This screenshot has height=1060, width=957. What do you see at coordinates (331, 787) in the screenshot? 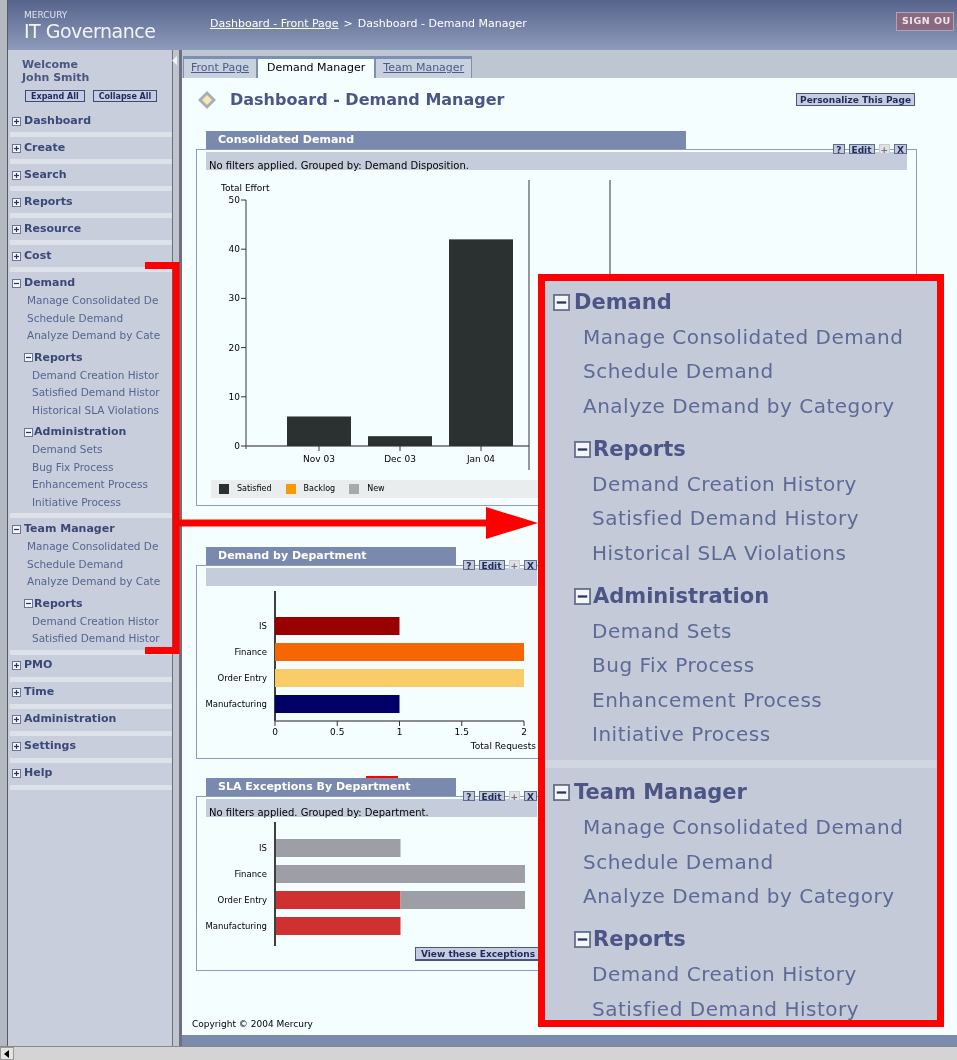
I see `panel-title: SLA Exceptions By Department` at bounding box center [331, 787].